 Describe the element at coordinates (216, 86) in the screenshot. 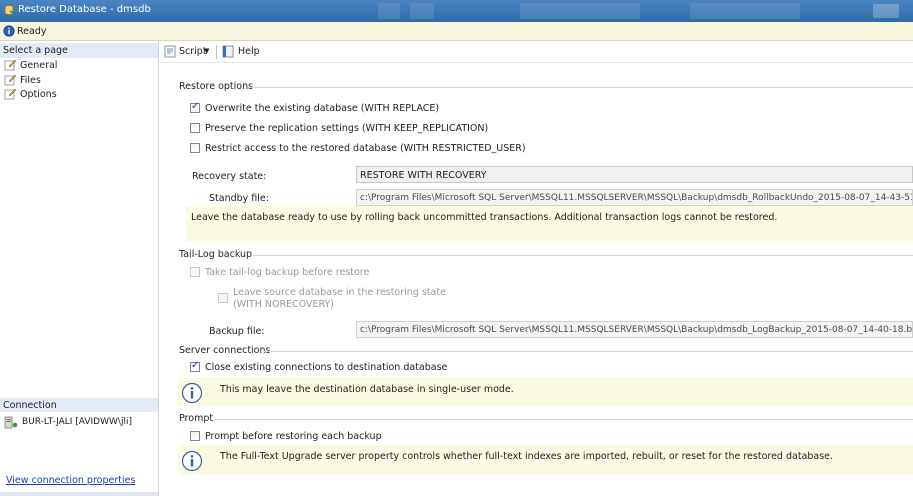

I see `restore-options-header: Restore options` at that location.